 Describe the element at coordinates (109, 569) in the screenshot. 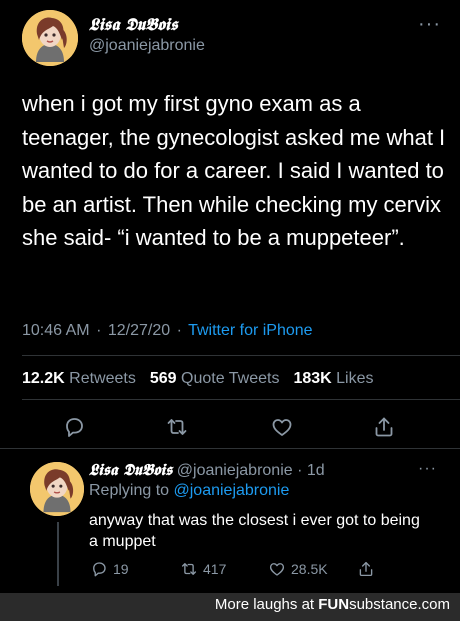

I see `reply-reply-button: 19` at that location.